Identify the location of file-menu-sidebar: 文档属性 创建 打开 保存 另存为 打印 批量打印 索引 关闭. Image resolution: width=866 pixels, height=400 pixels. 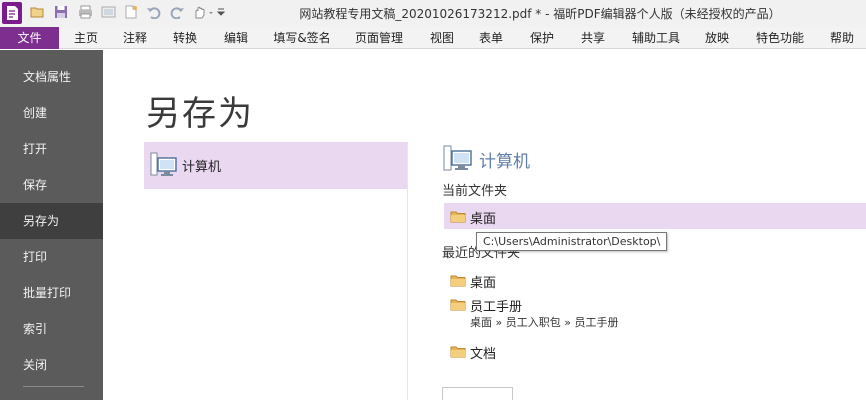
(51, 225).